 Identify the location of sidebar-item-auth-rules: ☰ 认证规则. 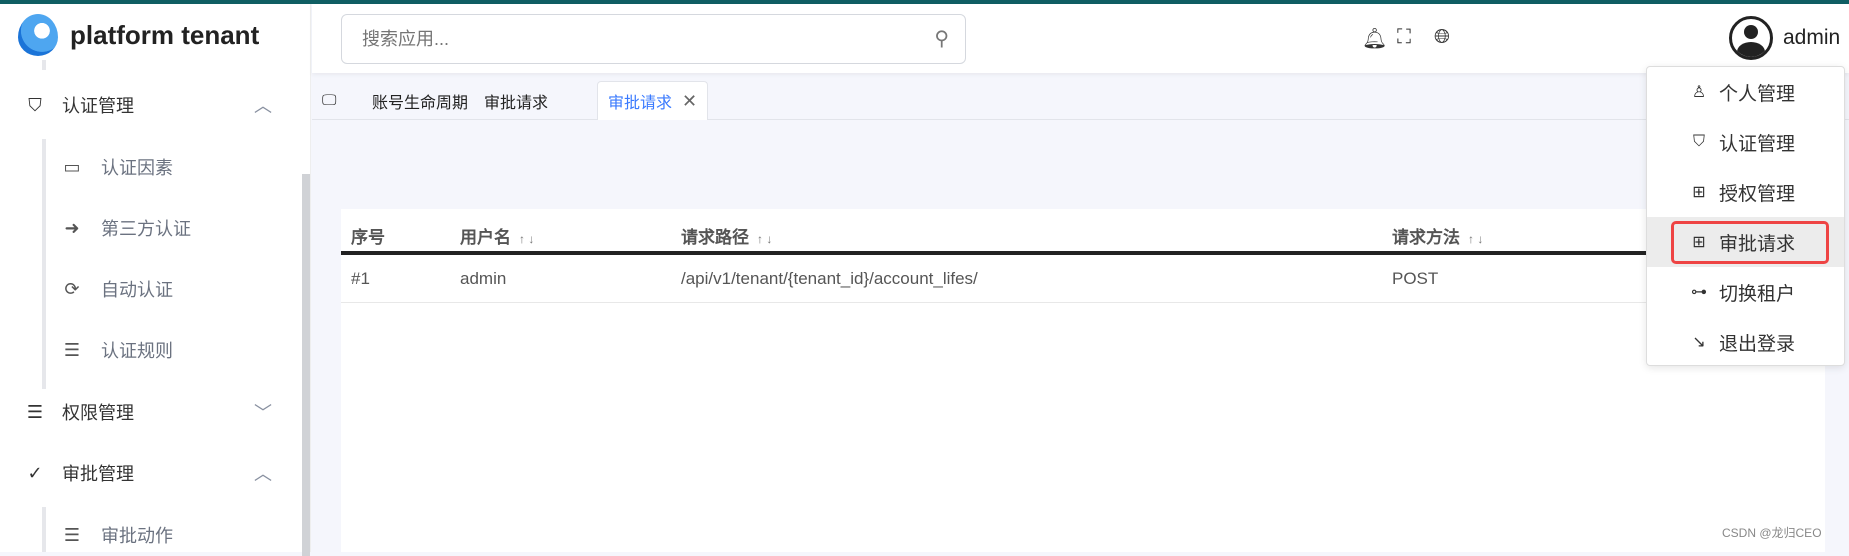
(150, 350).